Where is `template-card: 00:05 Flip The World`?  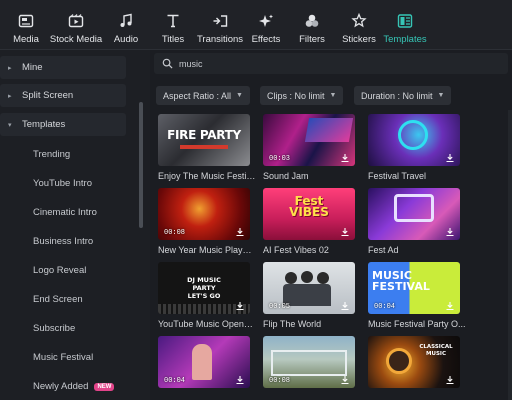
template-card: 00:05 Flip The World is located at coordinates (309, 295).